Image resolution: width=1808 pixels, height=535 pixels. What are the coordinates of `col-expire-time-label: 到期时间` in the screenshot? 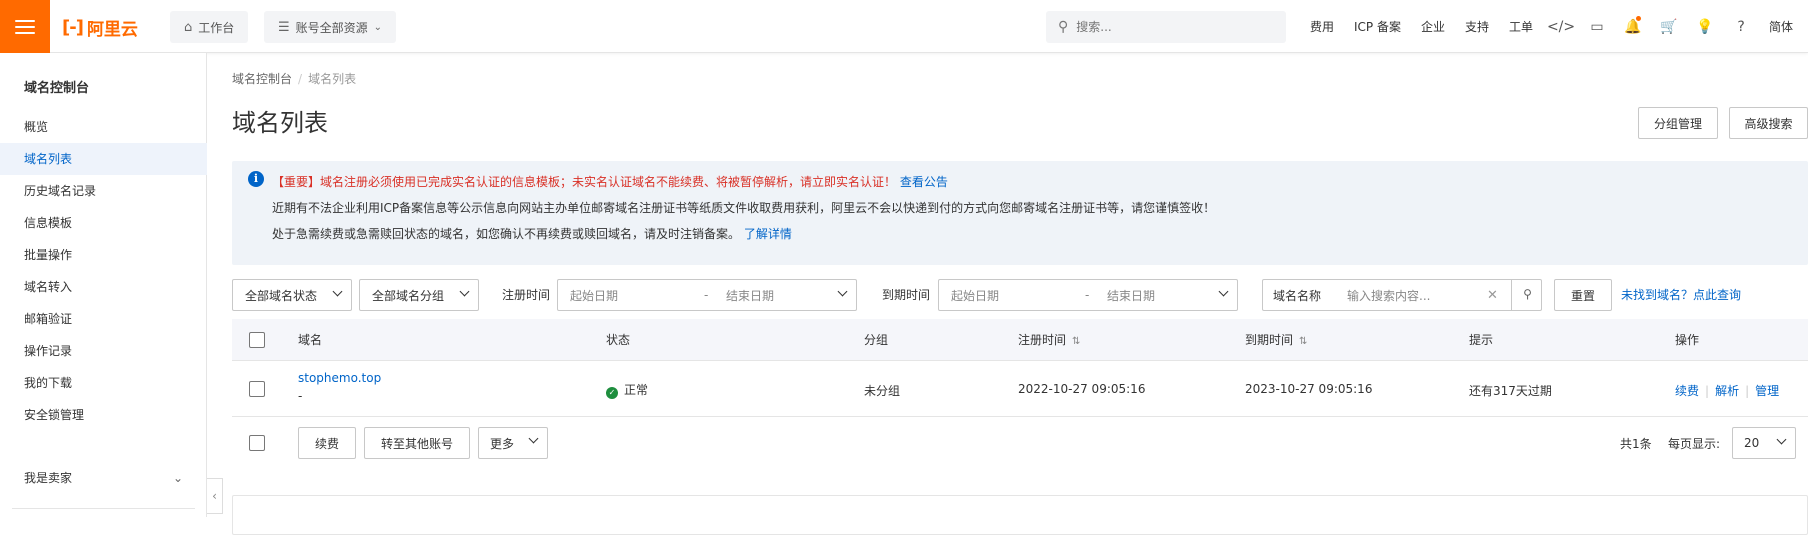 It's located at (1269, 340).